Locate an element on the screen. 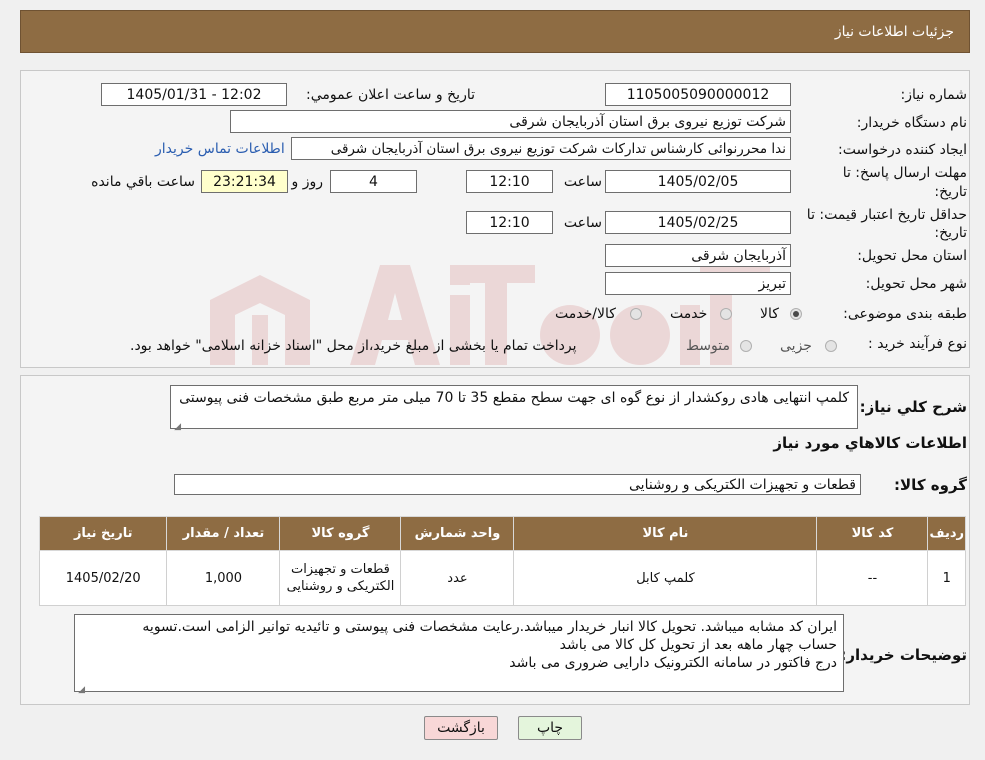  category-option-both-label: کالا/خدمت is located at coordinates (585, 314).